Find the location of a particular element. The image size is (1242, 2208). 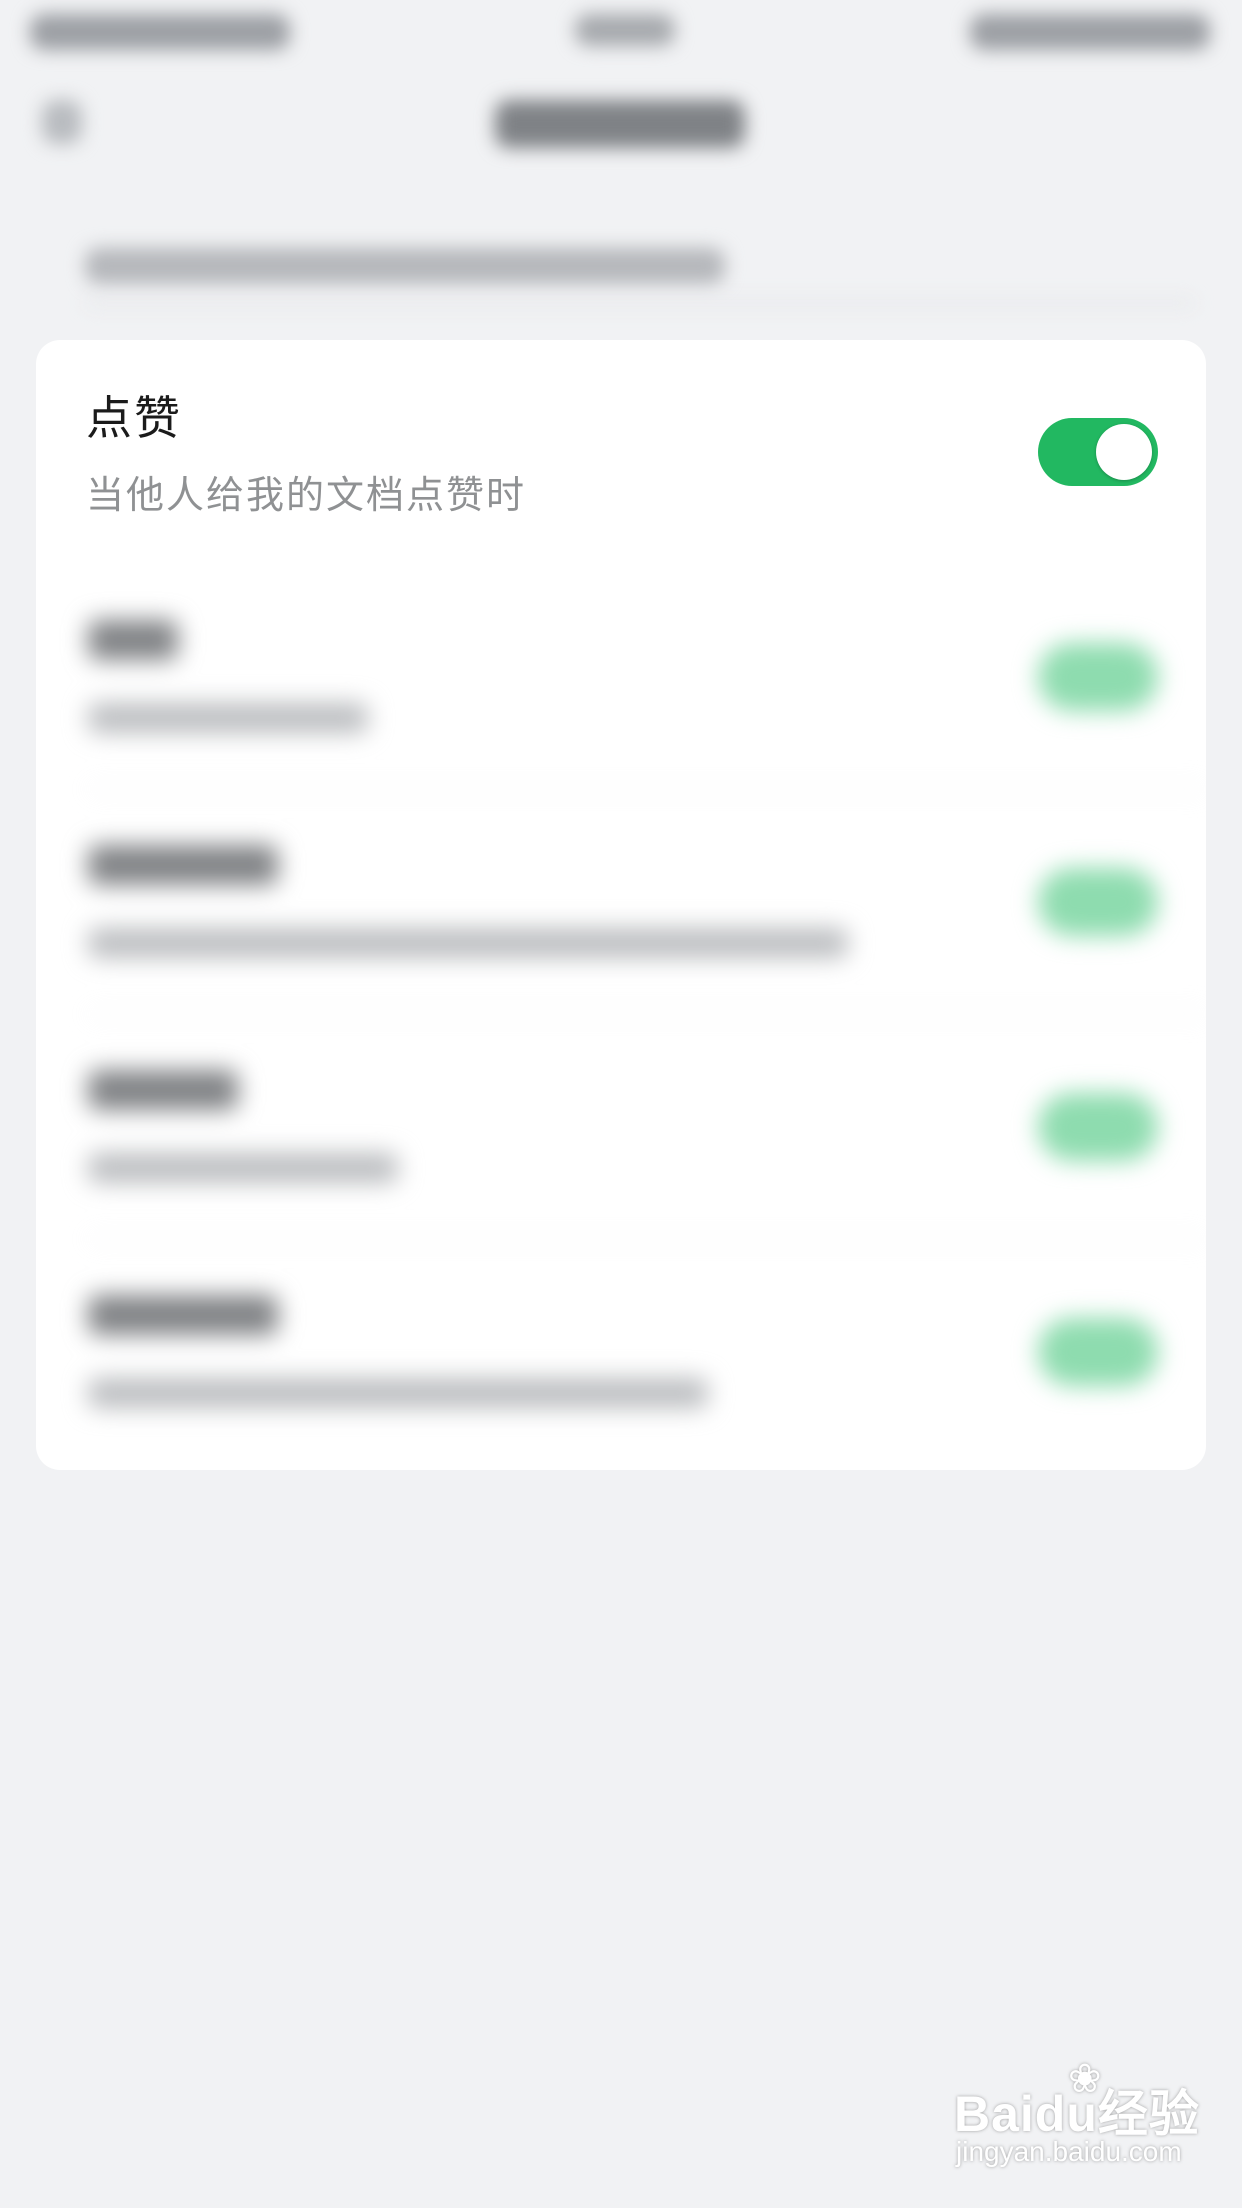

like-toggle-switch is located at coordinates (1098, 452).